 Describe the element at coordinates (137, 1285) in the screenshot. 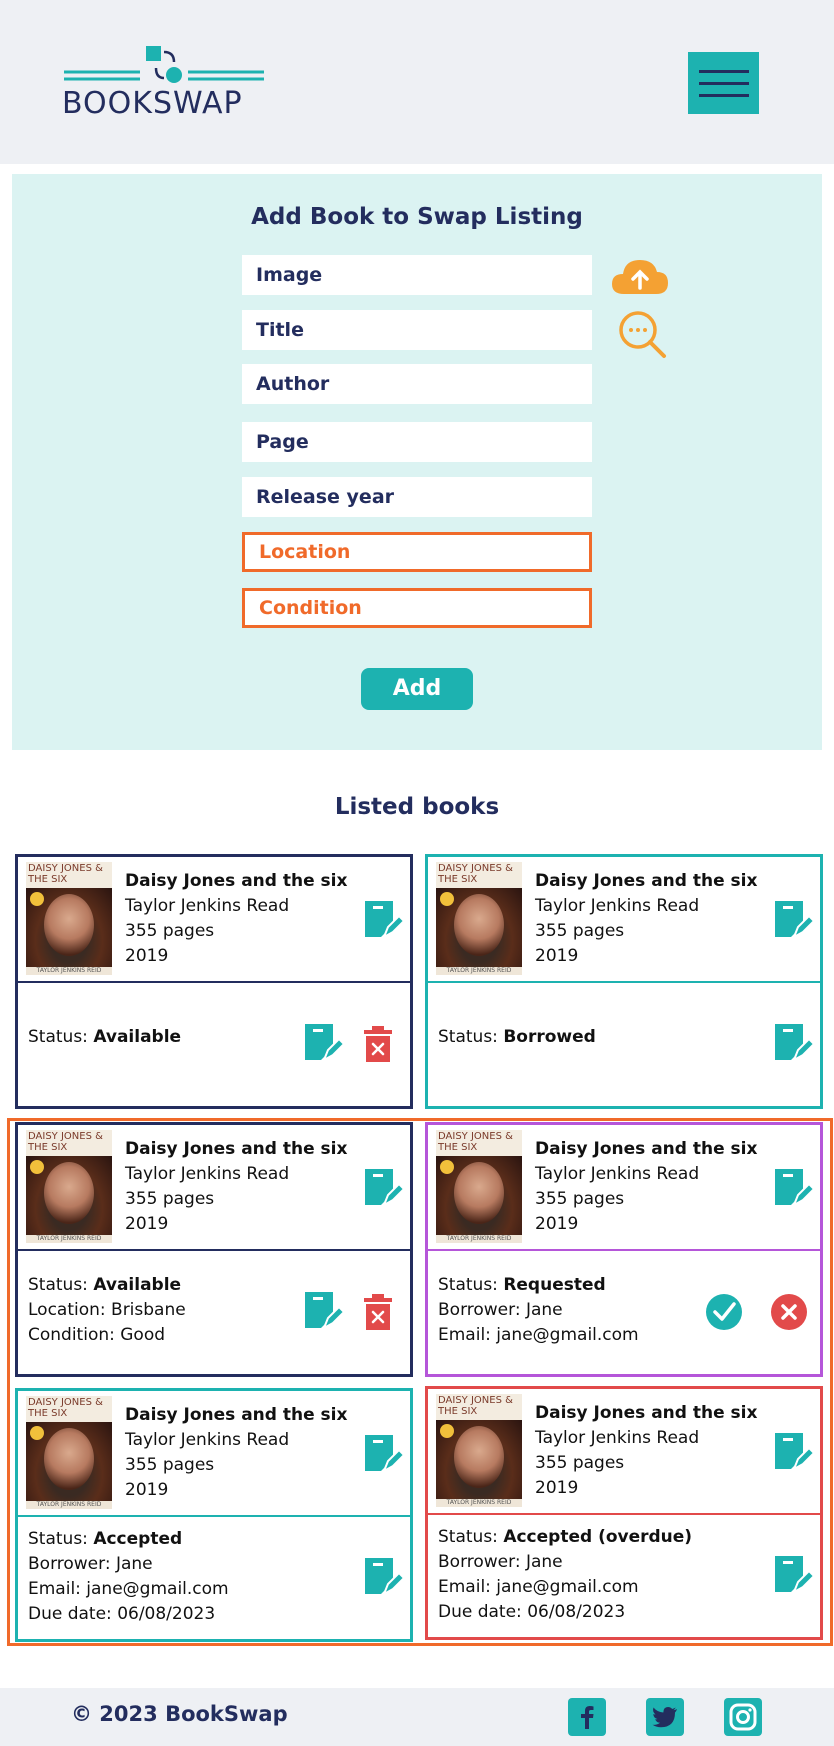

I see `status-value: Available` at that location.